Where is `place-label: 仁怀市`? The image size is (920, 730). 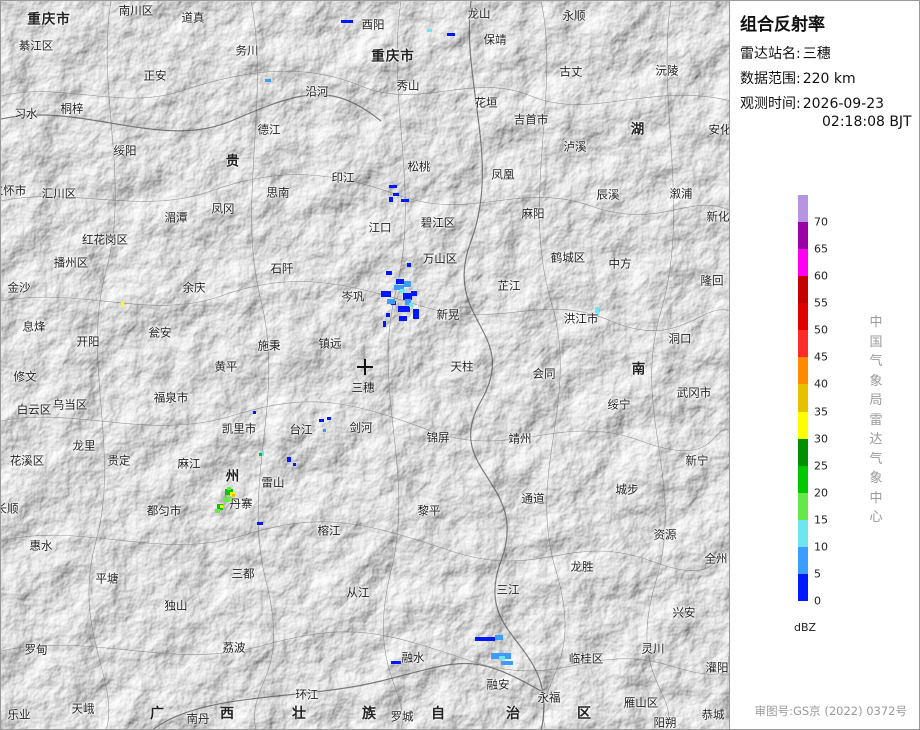 place-label: 仁怀市 is located at coordinates (14, 190).